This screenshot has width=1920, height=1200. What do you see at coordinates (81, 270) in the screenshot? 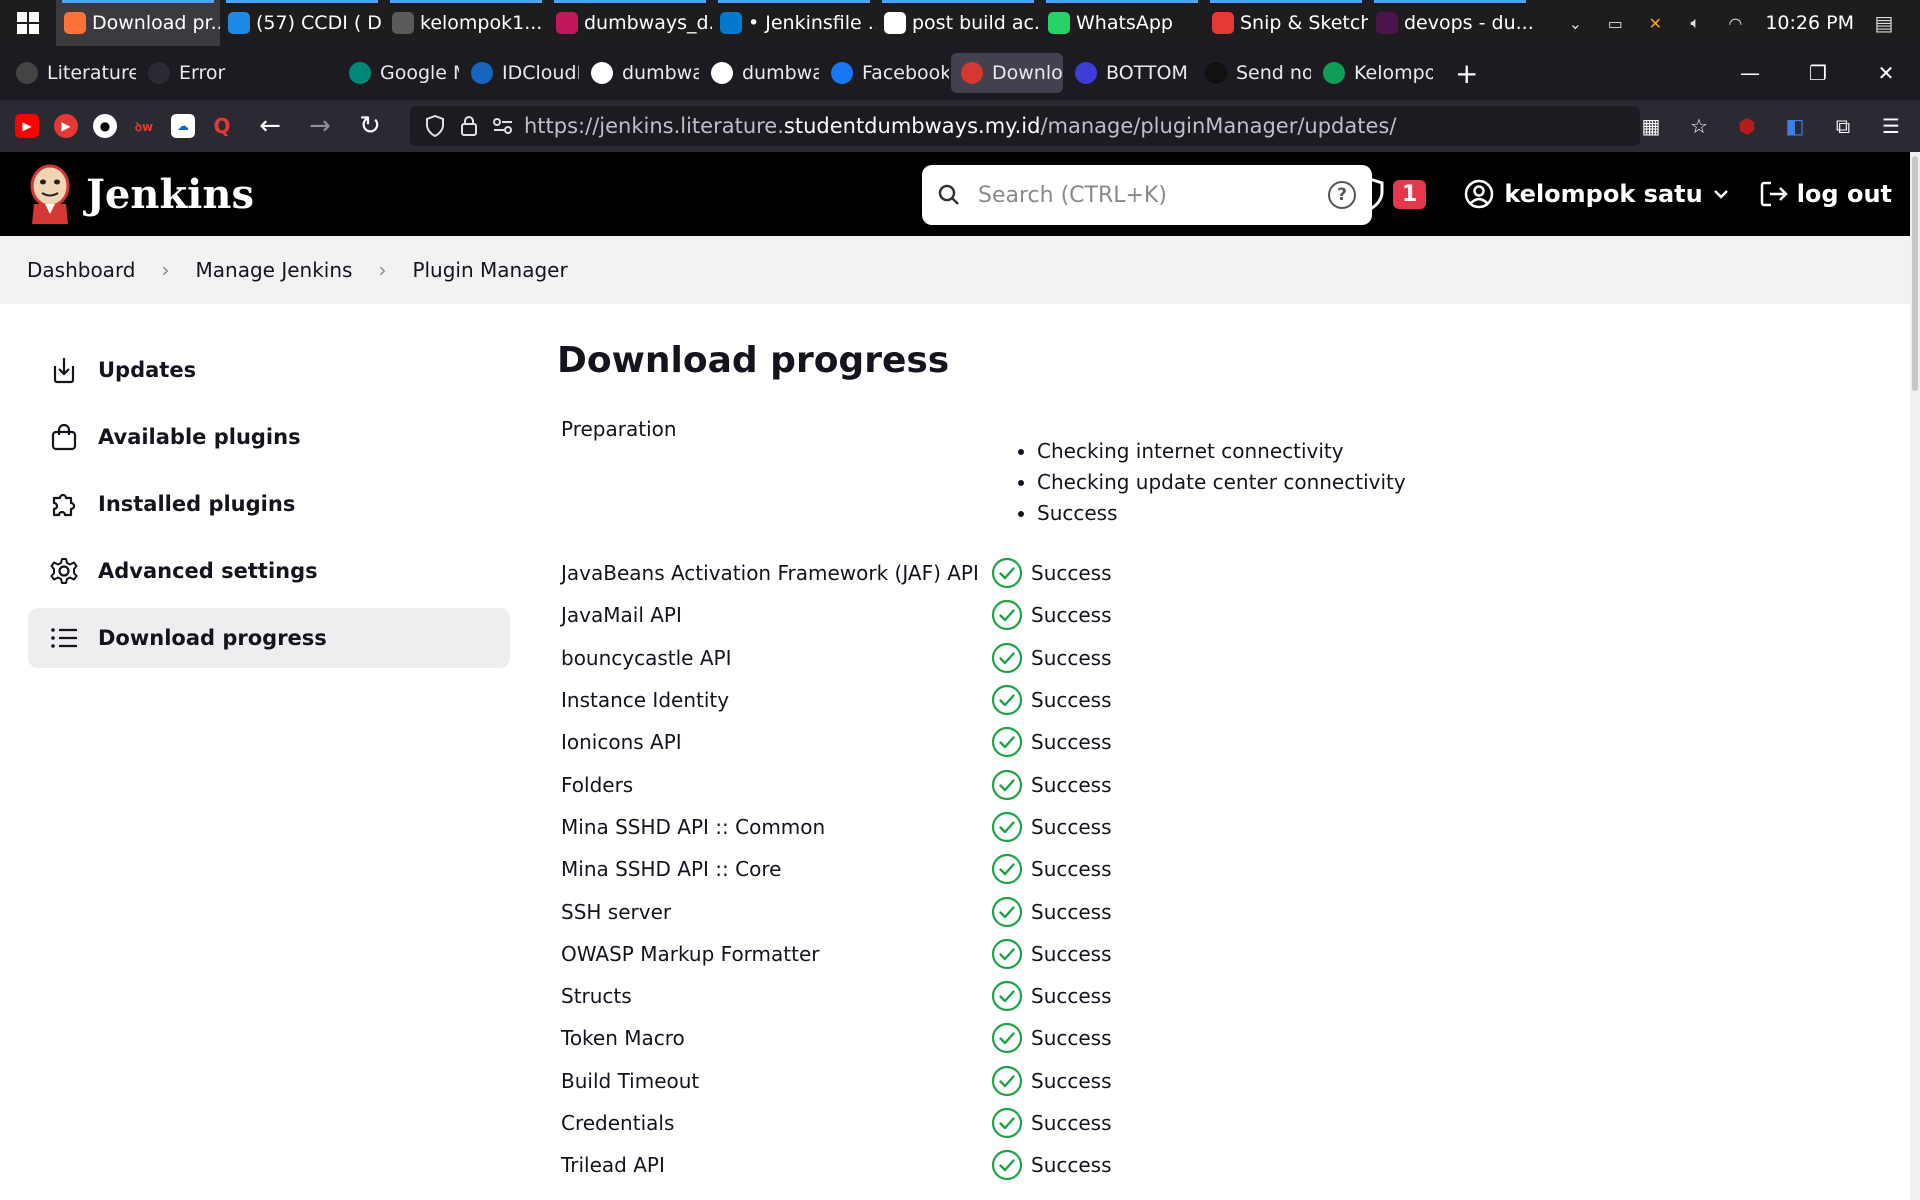
I see `breadcrumb-dashboard: Dashboard` at bounding box center [81, 270].